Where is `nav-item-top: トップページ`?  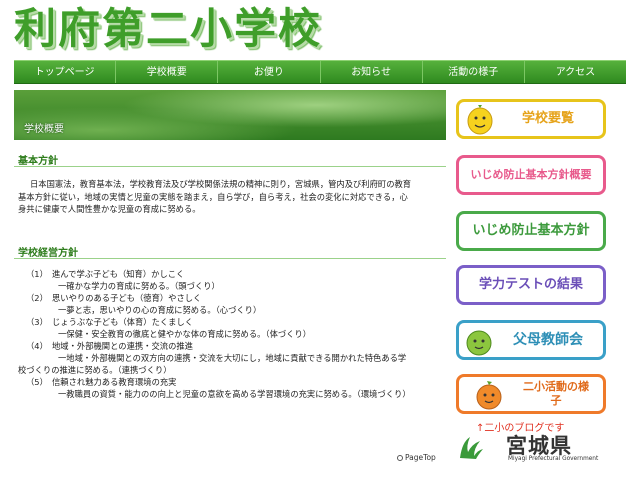
nav-item-top: トップページ is located at coordinates (65, 72).